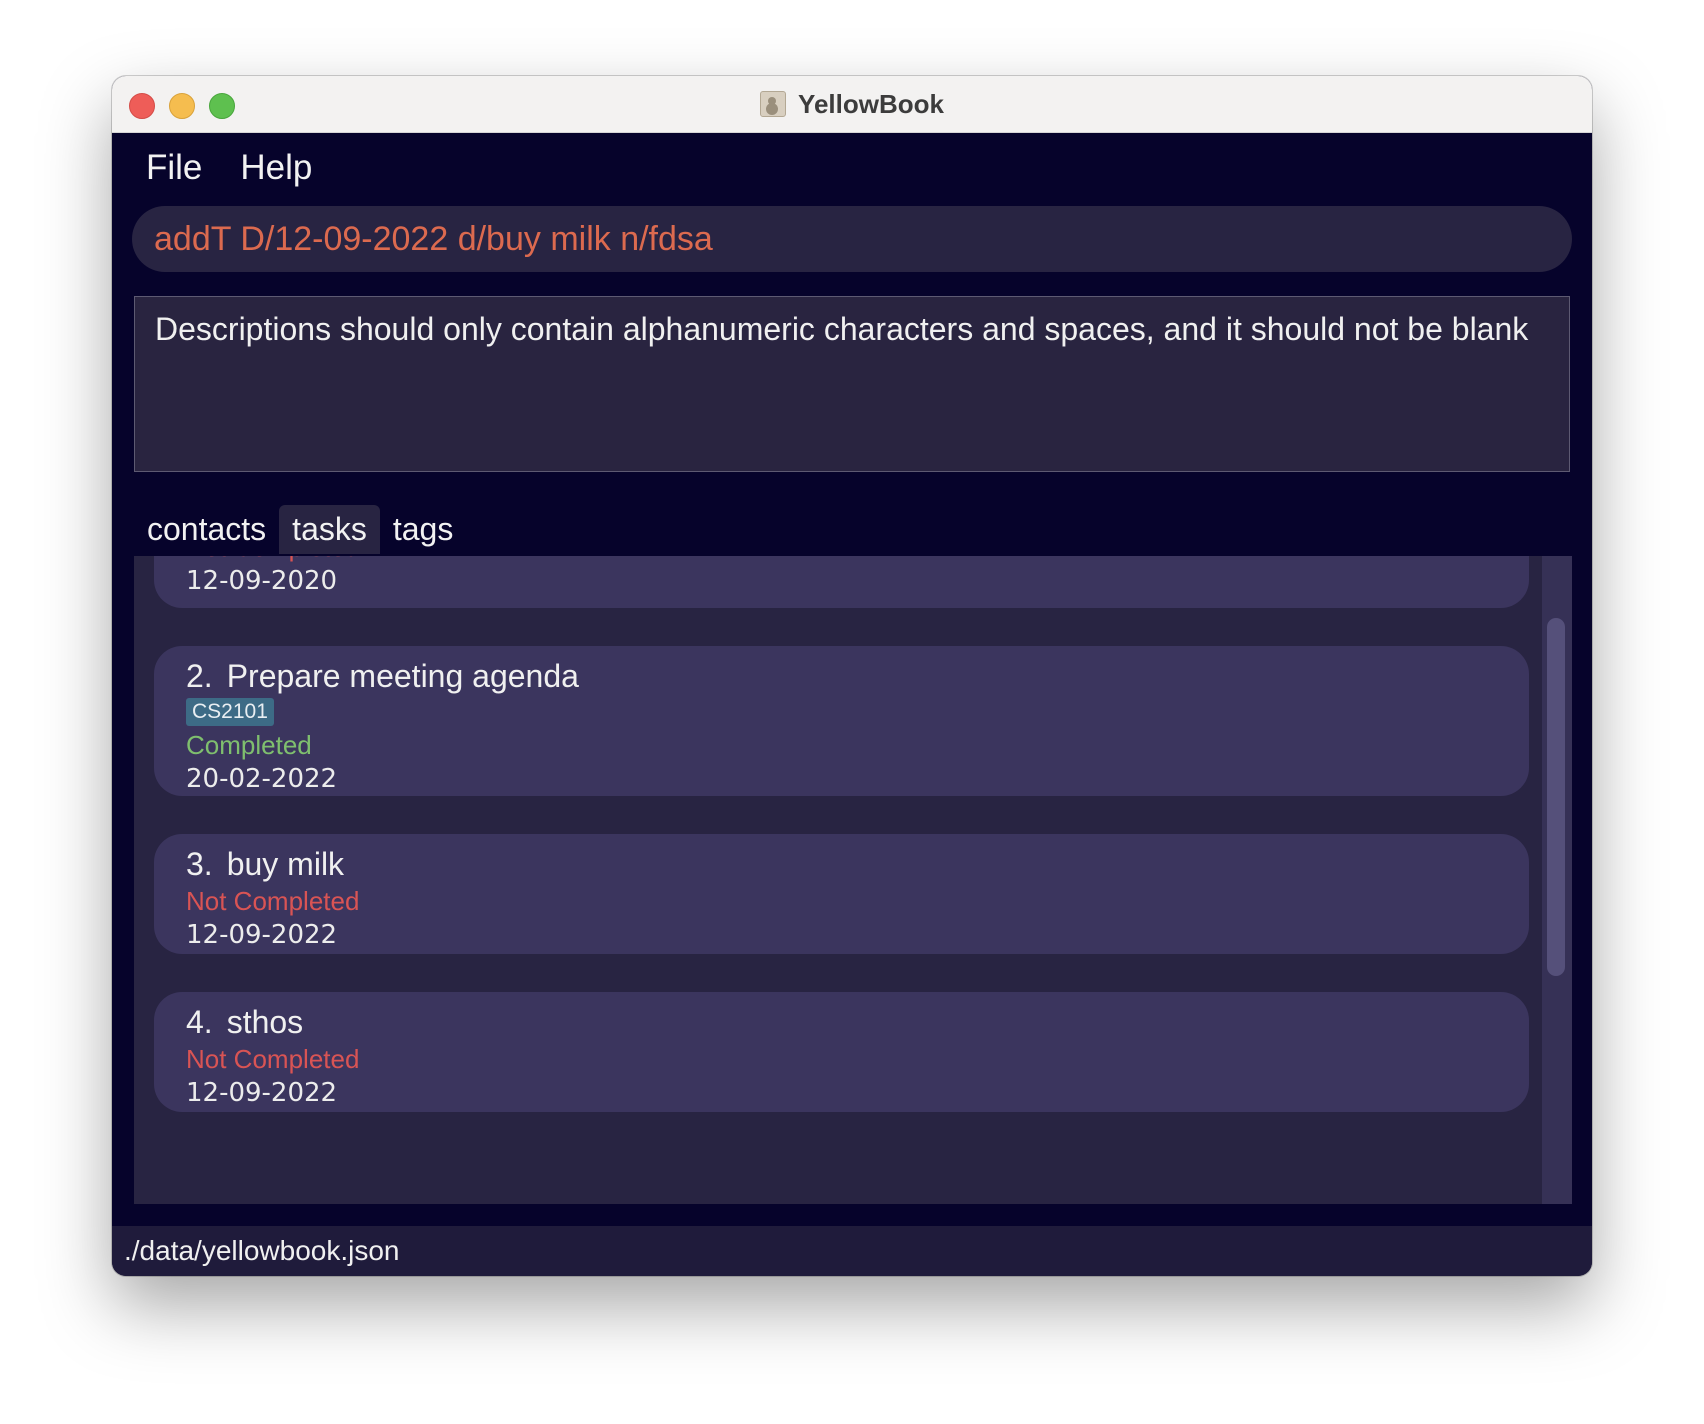  I want to click on data-file-path: ./data/yellowbook.json, so click(262, 1250).